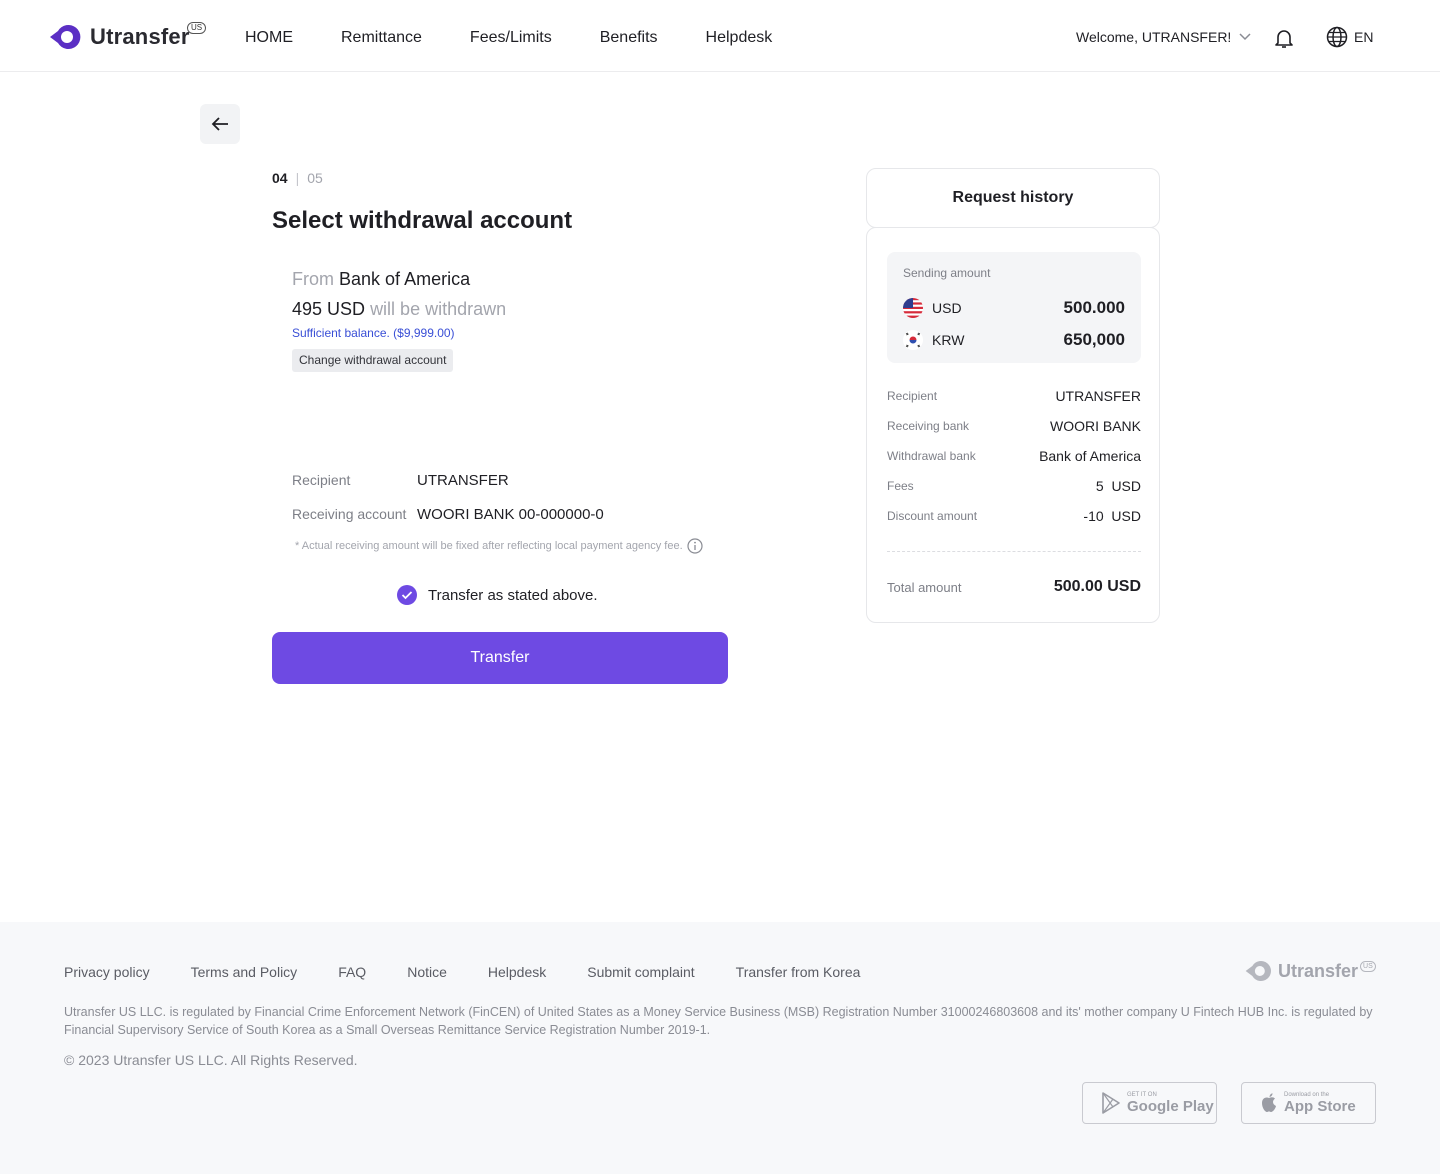 This screenshot has width=1440, height=1174. What do you see at coordinates (1014, 340) in the screenshot?
I see `currency-row-krw: KRW 650,000` at bounding box center [1014, 340].